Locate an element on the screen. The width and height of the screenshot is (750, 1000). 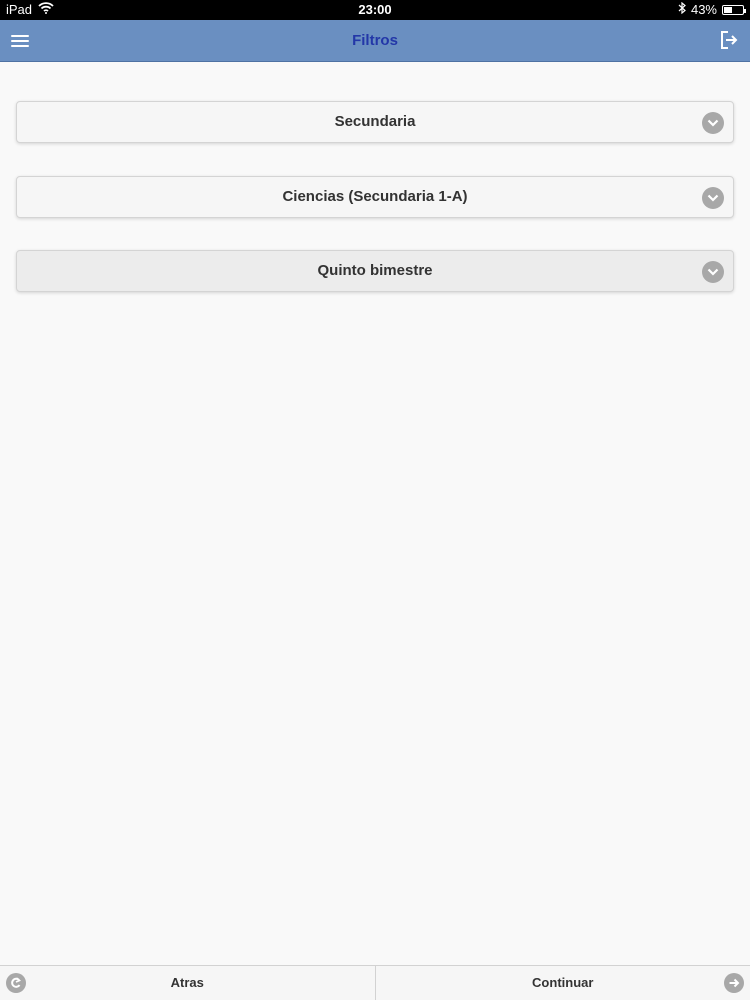
filter-level-select: Secundaria is located at coordinates (375, 122).